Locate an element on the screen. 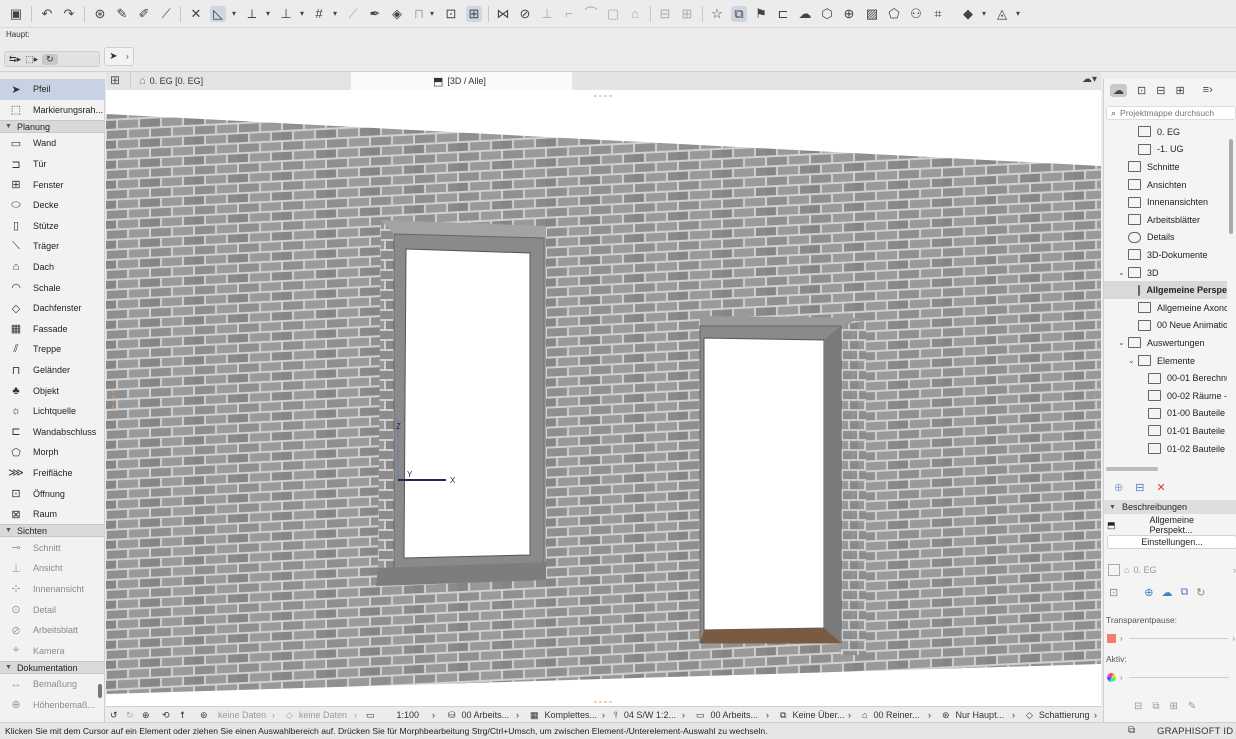 This screenshot has height=739, width=1236. section-planung: ▼ Planung is located at coordinates (52, 127).